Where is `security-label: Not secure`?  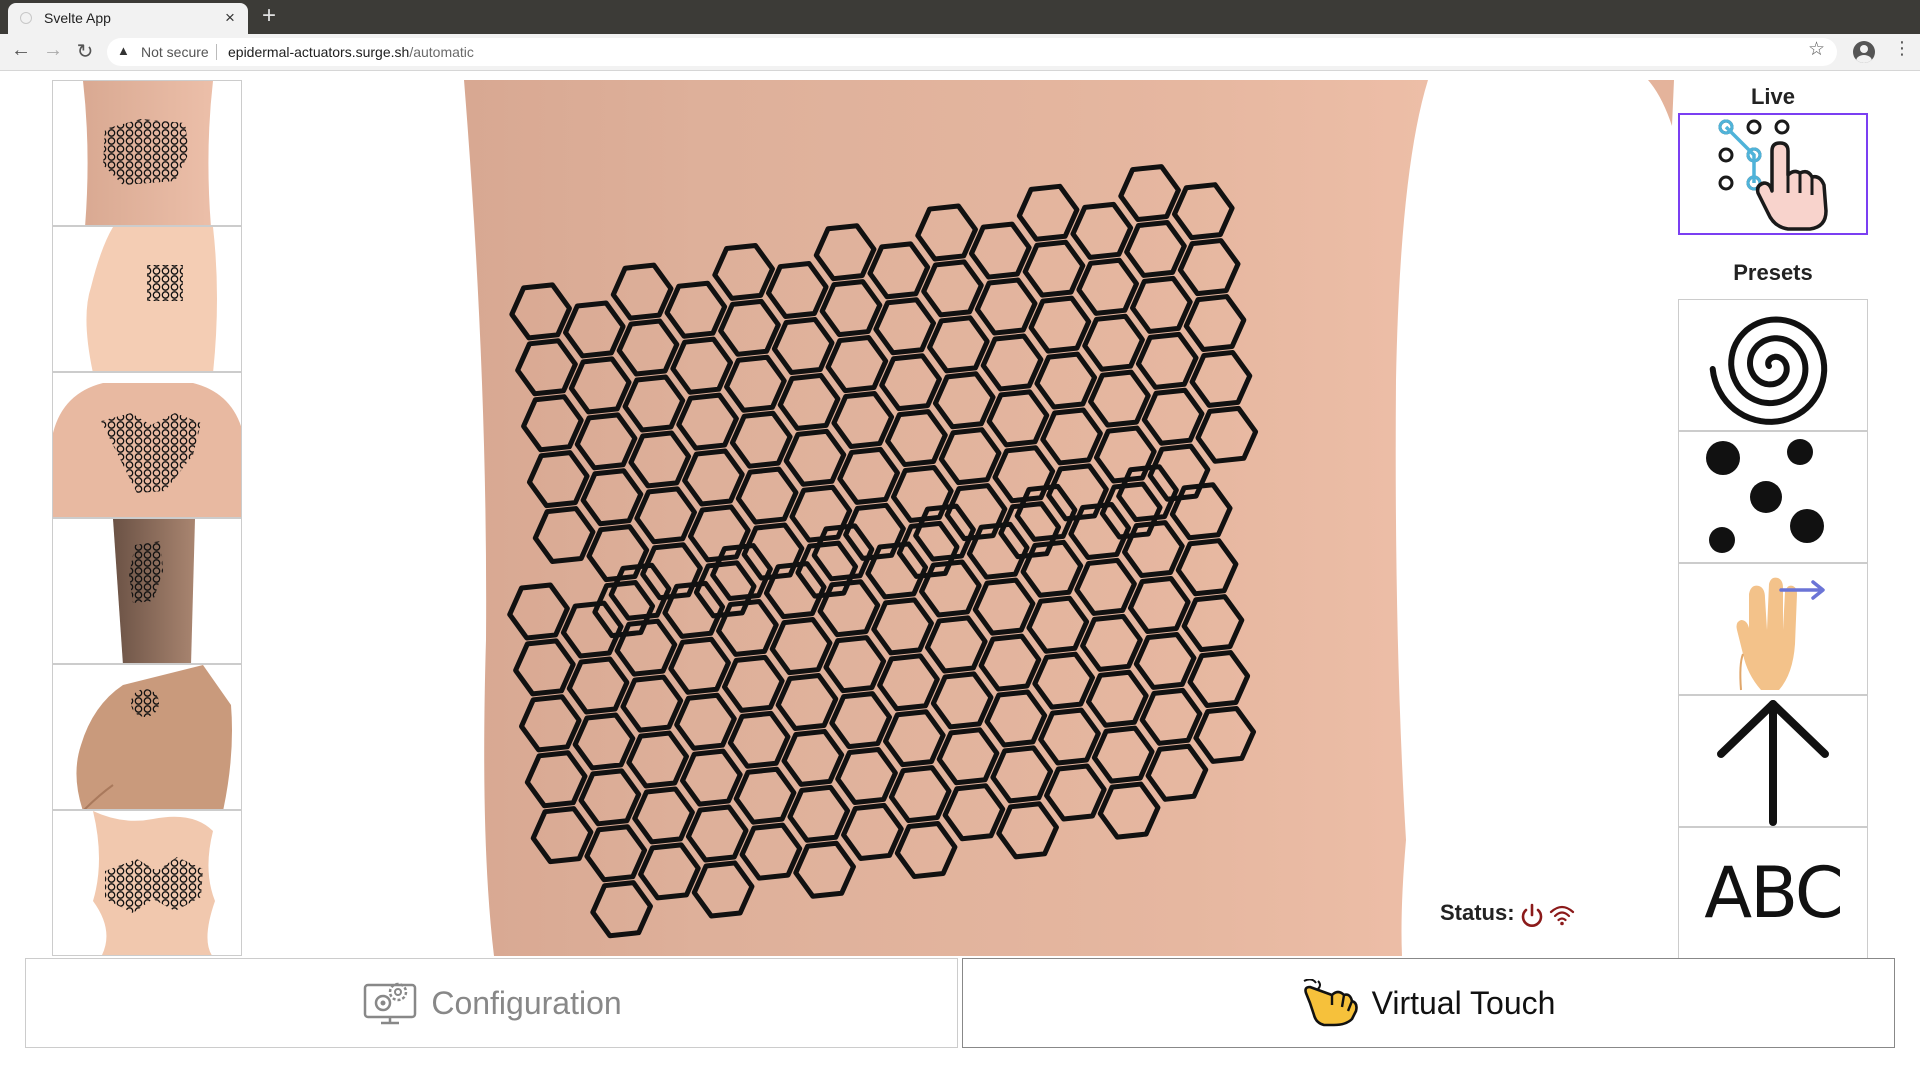 security-label: Not secure is located at coordinates (175, 52).